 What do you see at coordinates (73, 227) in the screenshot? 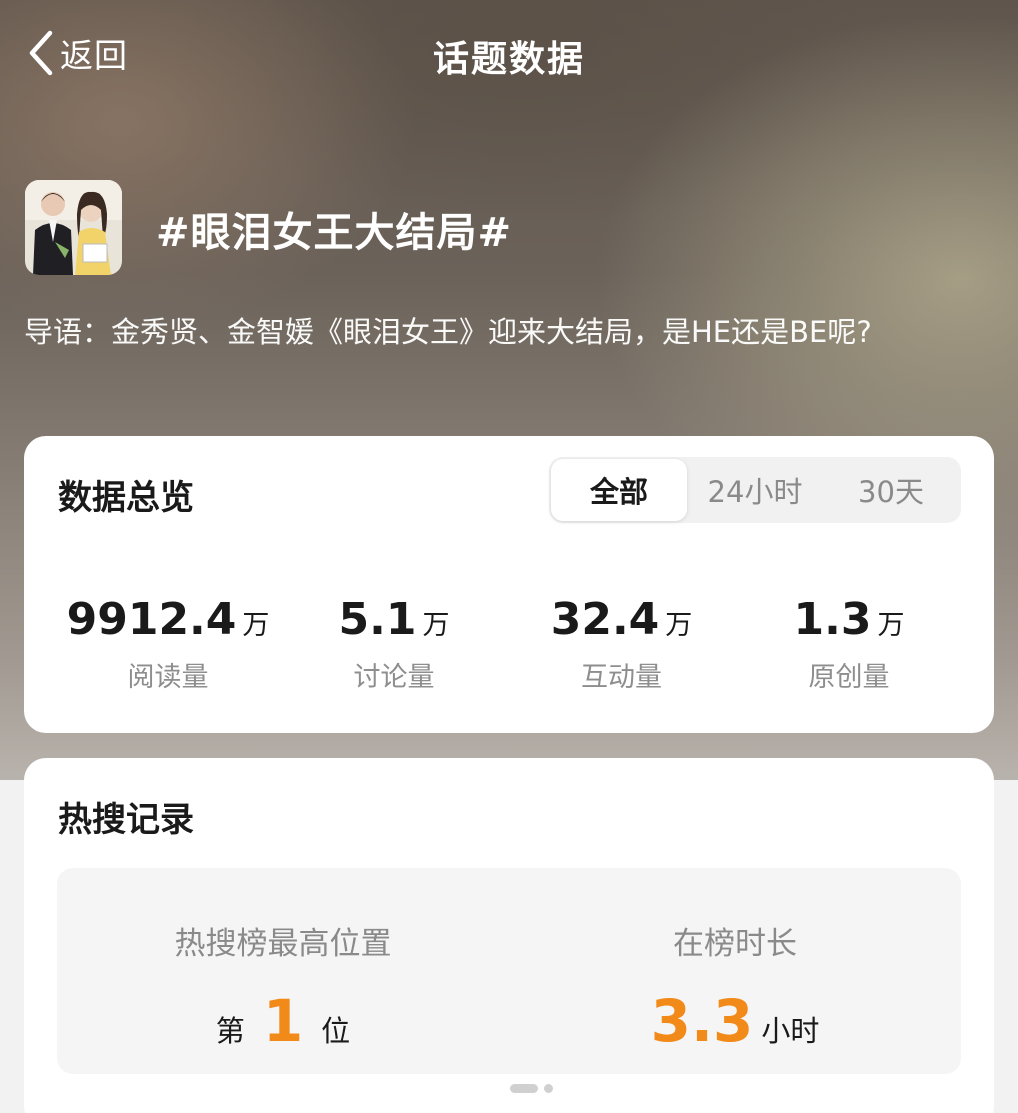
I see `topic-thumbnail` at bounding box center [73, 227].